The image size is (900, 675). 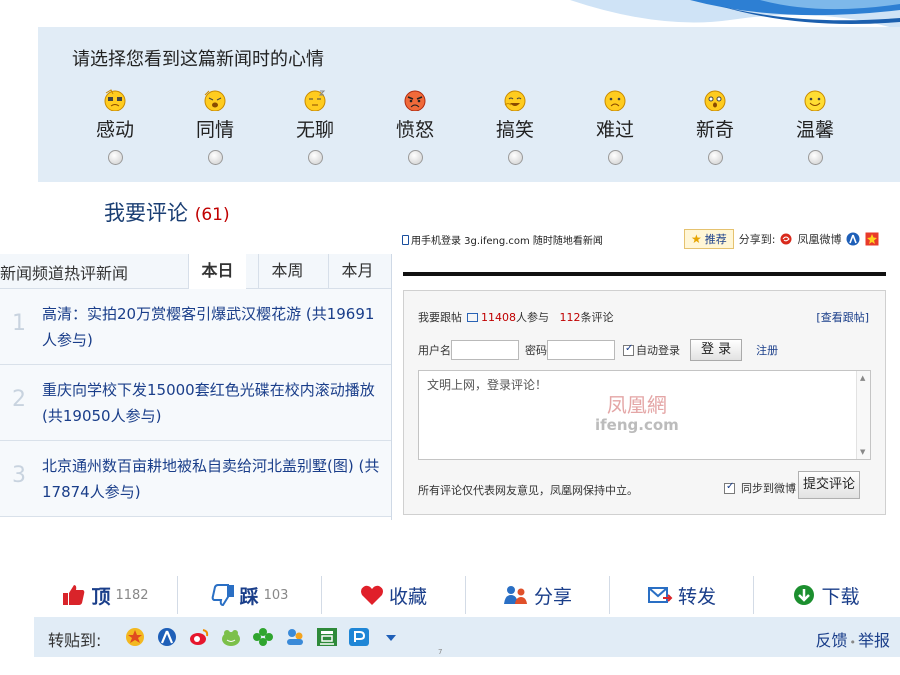 I want to click on surprised-face-icon, so click(x=715, y=100).